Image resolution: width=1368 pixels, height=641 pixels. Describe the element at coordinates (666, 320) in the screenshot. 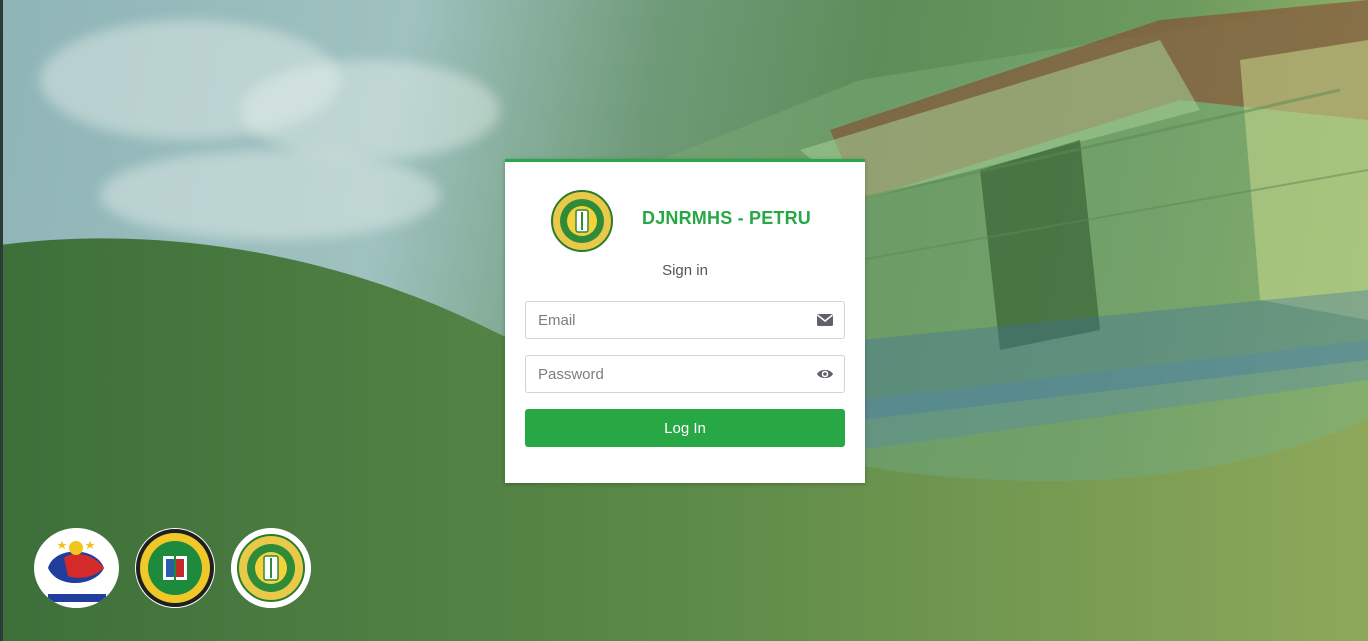

I see `email-input` at that location.